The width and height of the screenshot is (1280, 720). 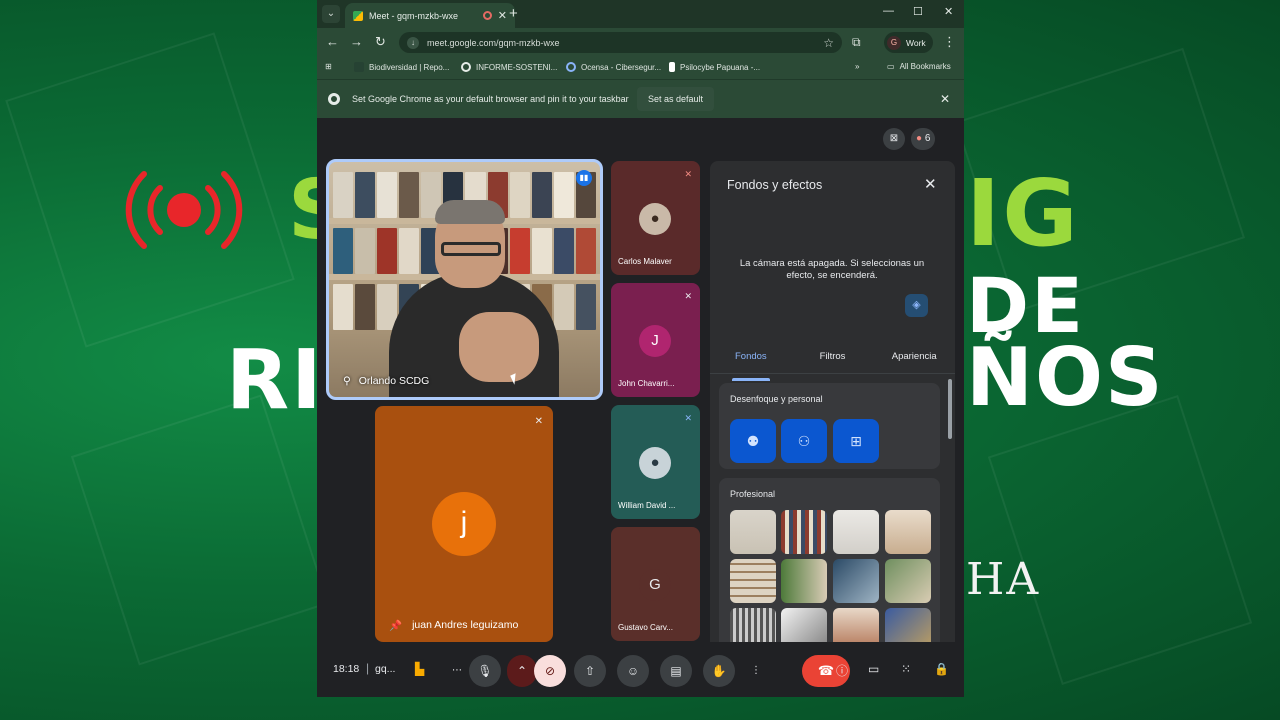 What do you see at coordinates (908, 42) in the screenshot?
I see `profile-button: G Work` at bounding box center [908, 42].